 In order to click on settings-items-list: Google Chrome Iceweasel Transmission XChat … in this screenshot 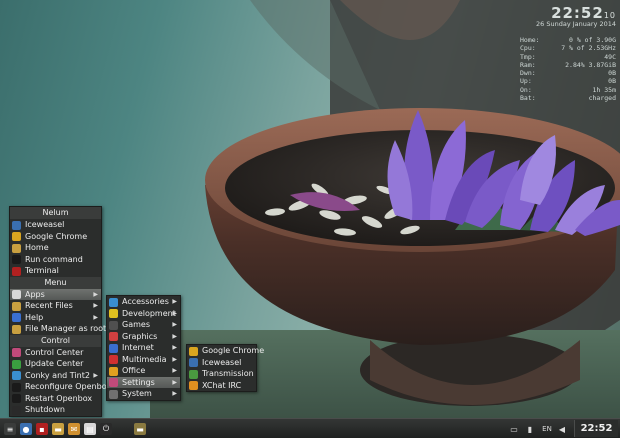, I will do `click(225, 368)`.